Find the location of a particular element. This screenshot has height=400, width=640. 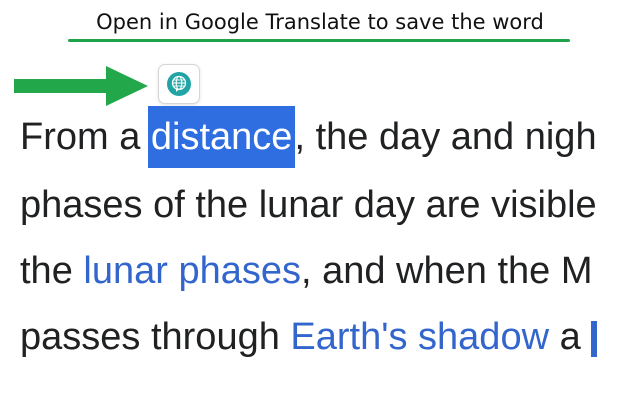

text-segment: passes through is located at coordinates (155, 337).